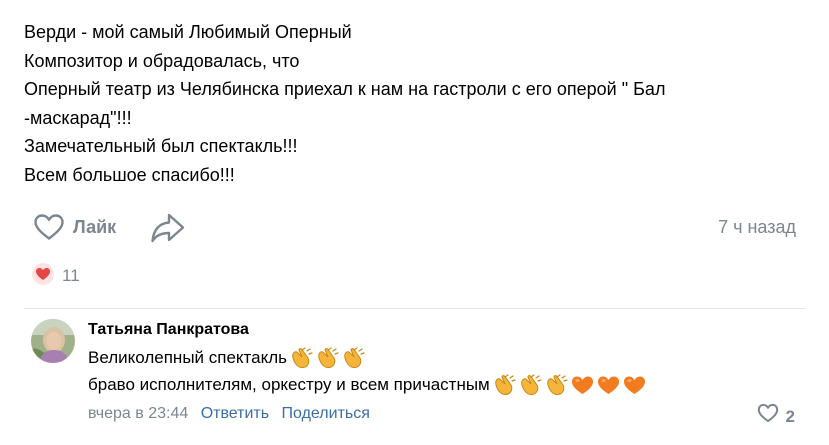 Image resolution: width=829 pixels, height=445 pixels. Describe the element at coordinates (129, 174) in the screenshot. I see `post-line: Всем большое спасибо!!!` at that location.